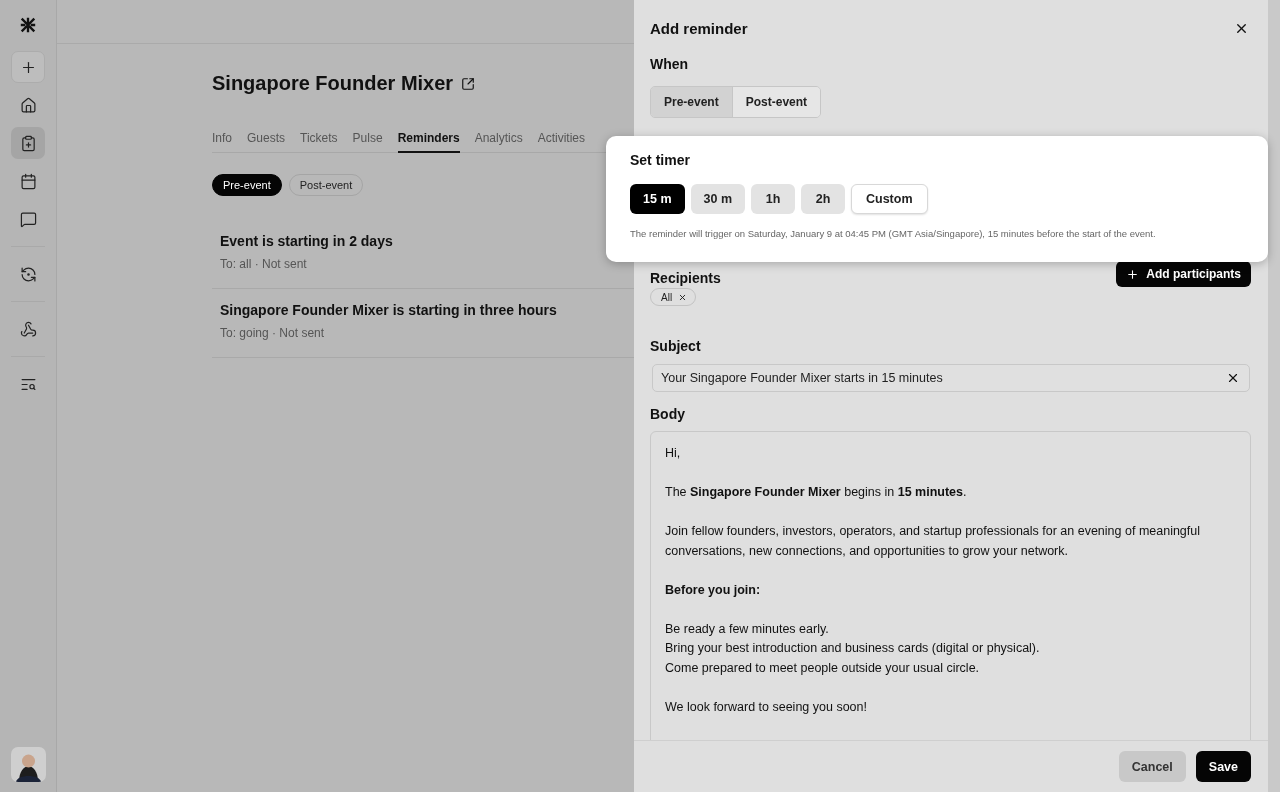 The image size is (1280, 792). I want to click on calendar-icon, so click(28, 181).